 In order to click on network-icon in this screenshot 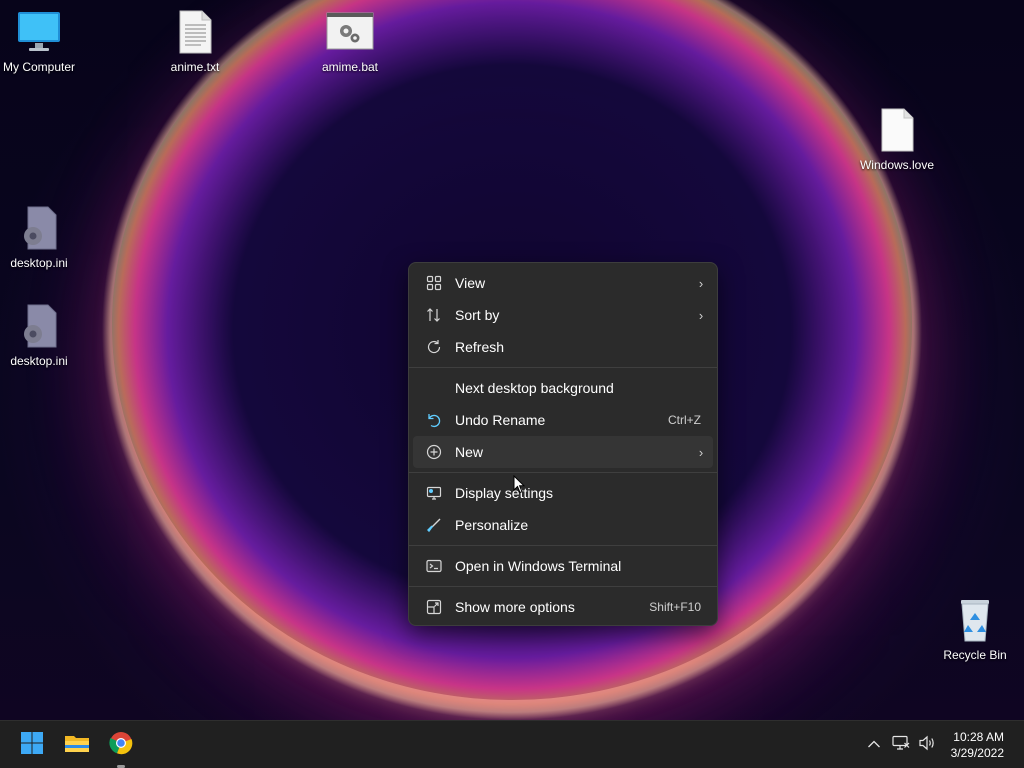, I will do `click(901, 745)`.